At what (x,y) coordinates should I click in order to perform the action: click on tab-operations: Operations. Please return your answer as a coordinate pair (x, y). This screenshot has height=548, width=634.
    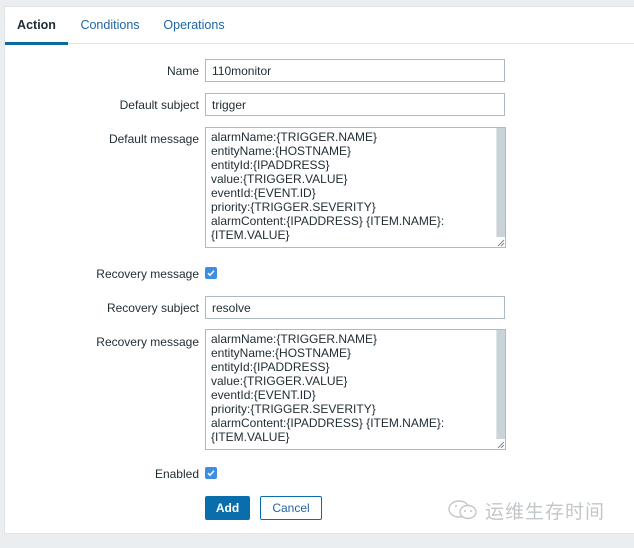
    Looking at the image, I should click on (194, 25).